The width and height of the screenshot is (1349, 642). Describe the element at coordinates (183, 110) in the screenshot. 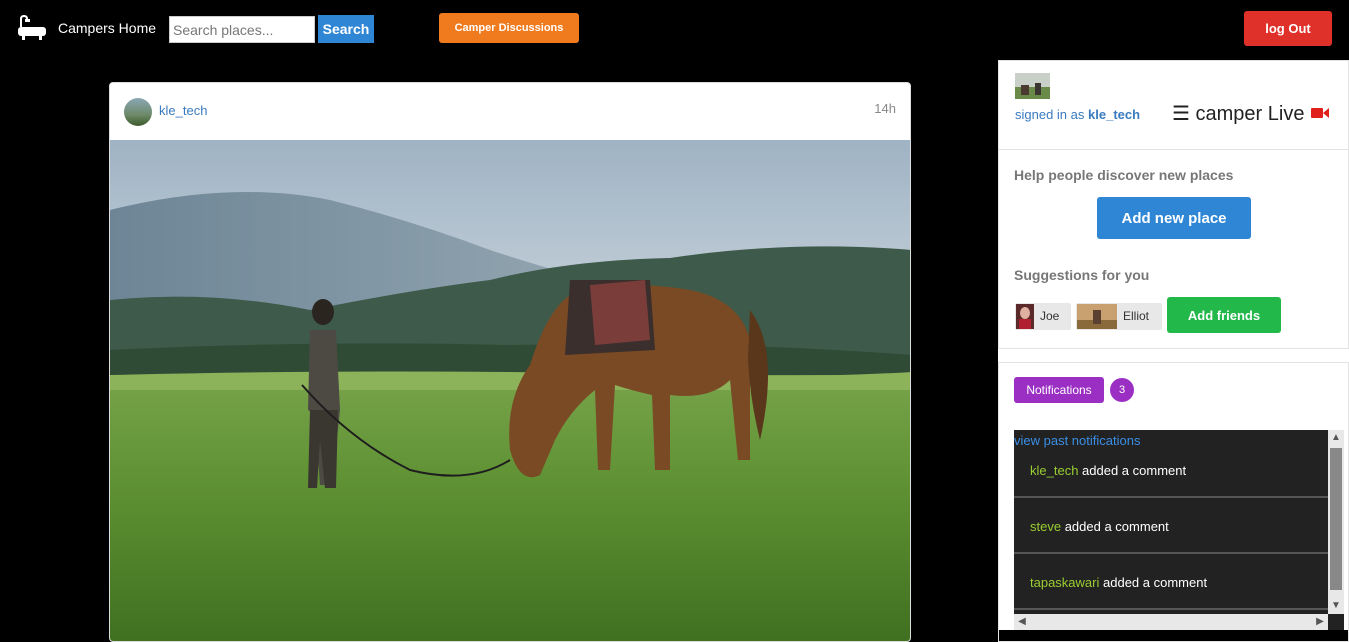

I see `post-username: kle_tech` at that location.